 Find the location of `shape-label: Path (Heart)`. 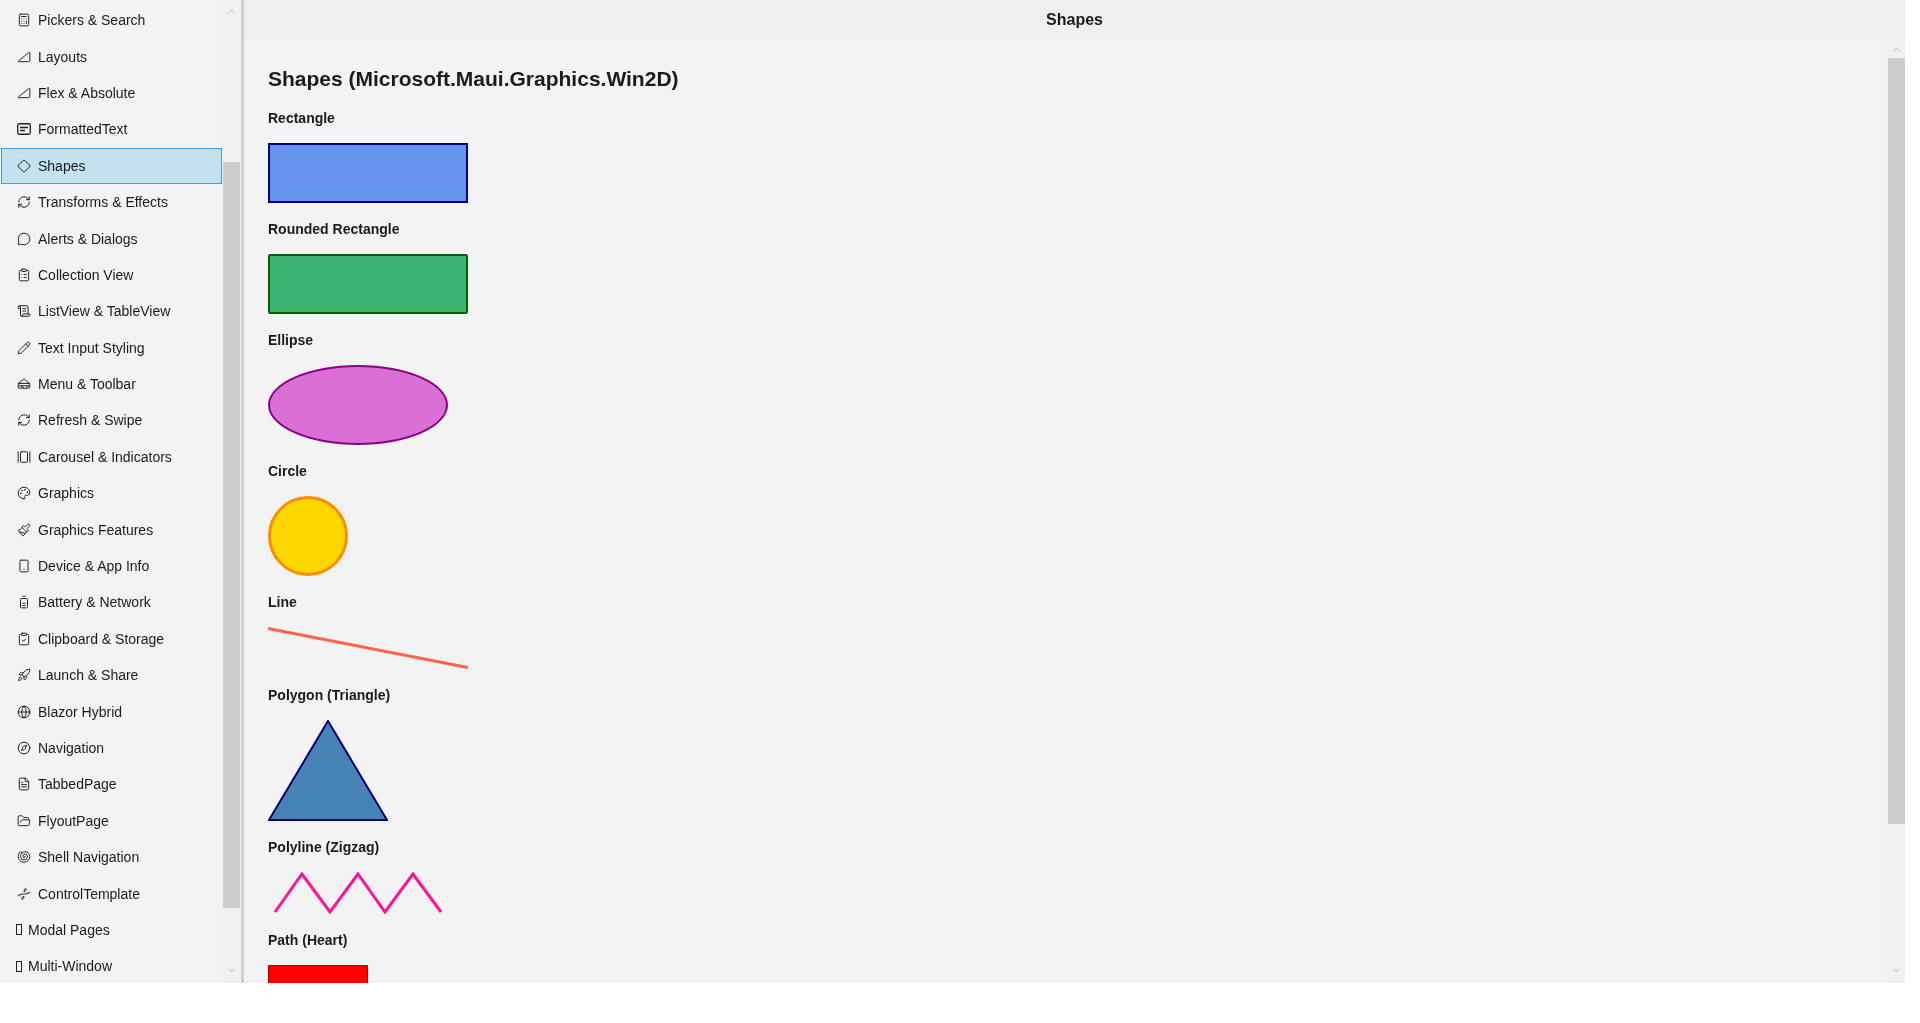

shape-label: Path (Heart) is located at coordinates (308, 940).